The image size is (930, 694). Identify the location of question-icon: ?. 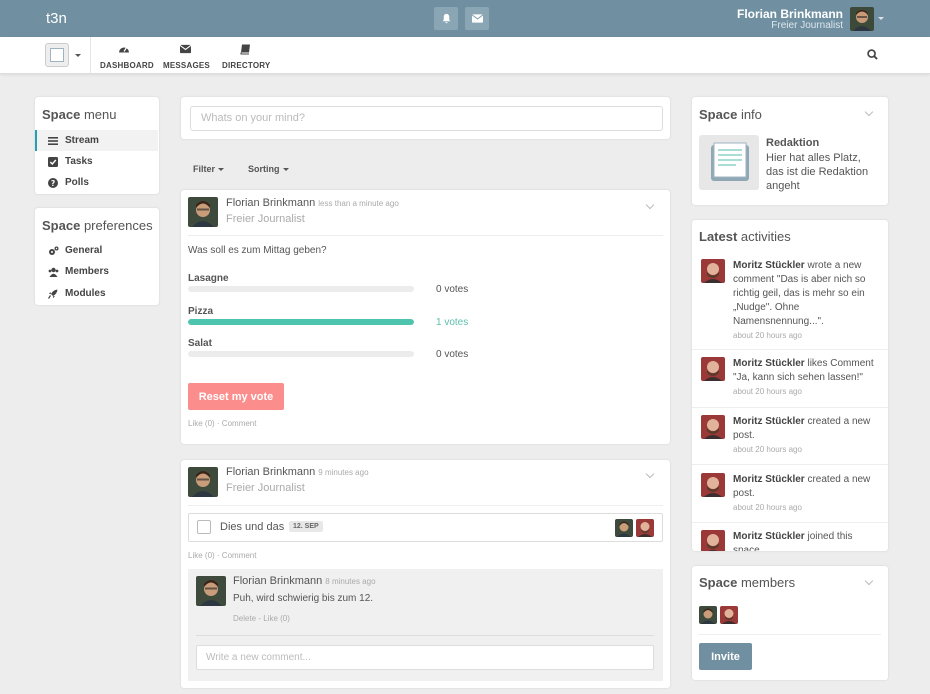
(54, 182).